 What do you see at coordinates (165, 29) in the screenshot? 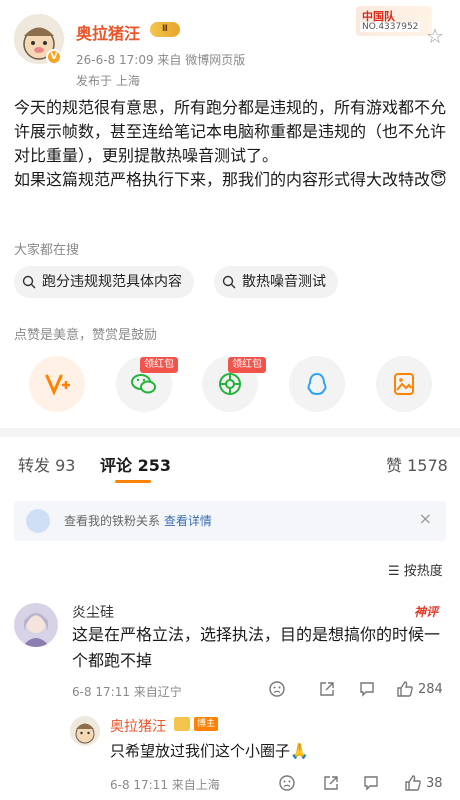
I see `level-badge: Ⅱ` at bounding box center [165, 29].